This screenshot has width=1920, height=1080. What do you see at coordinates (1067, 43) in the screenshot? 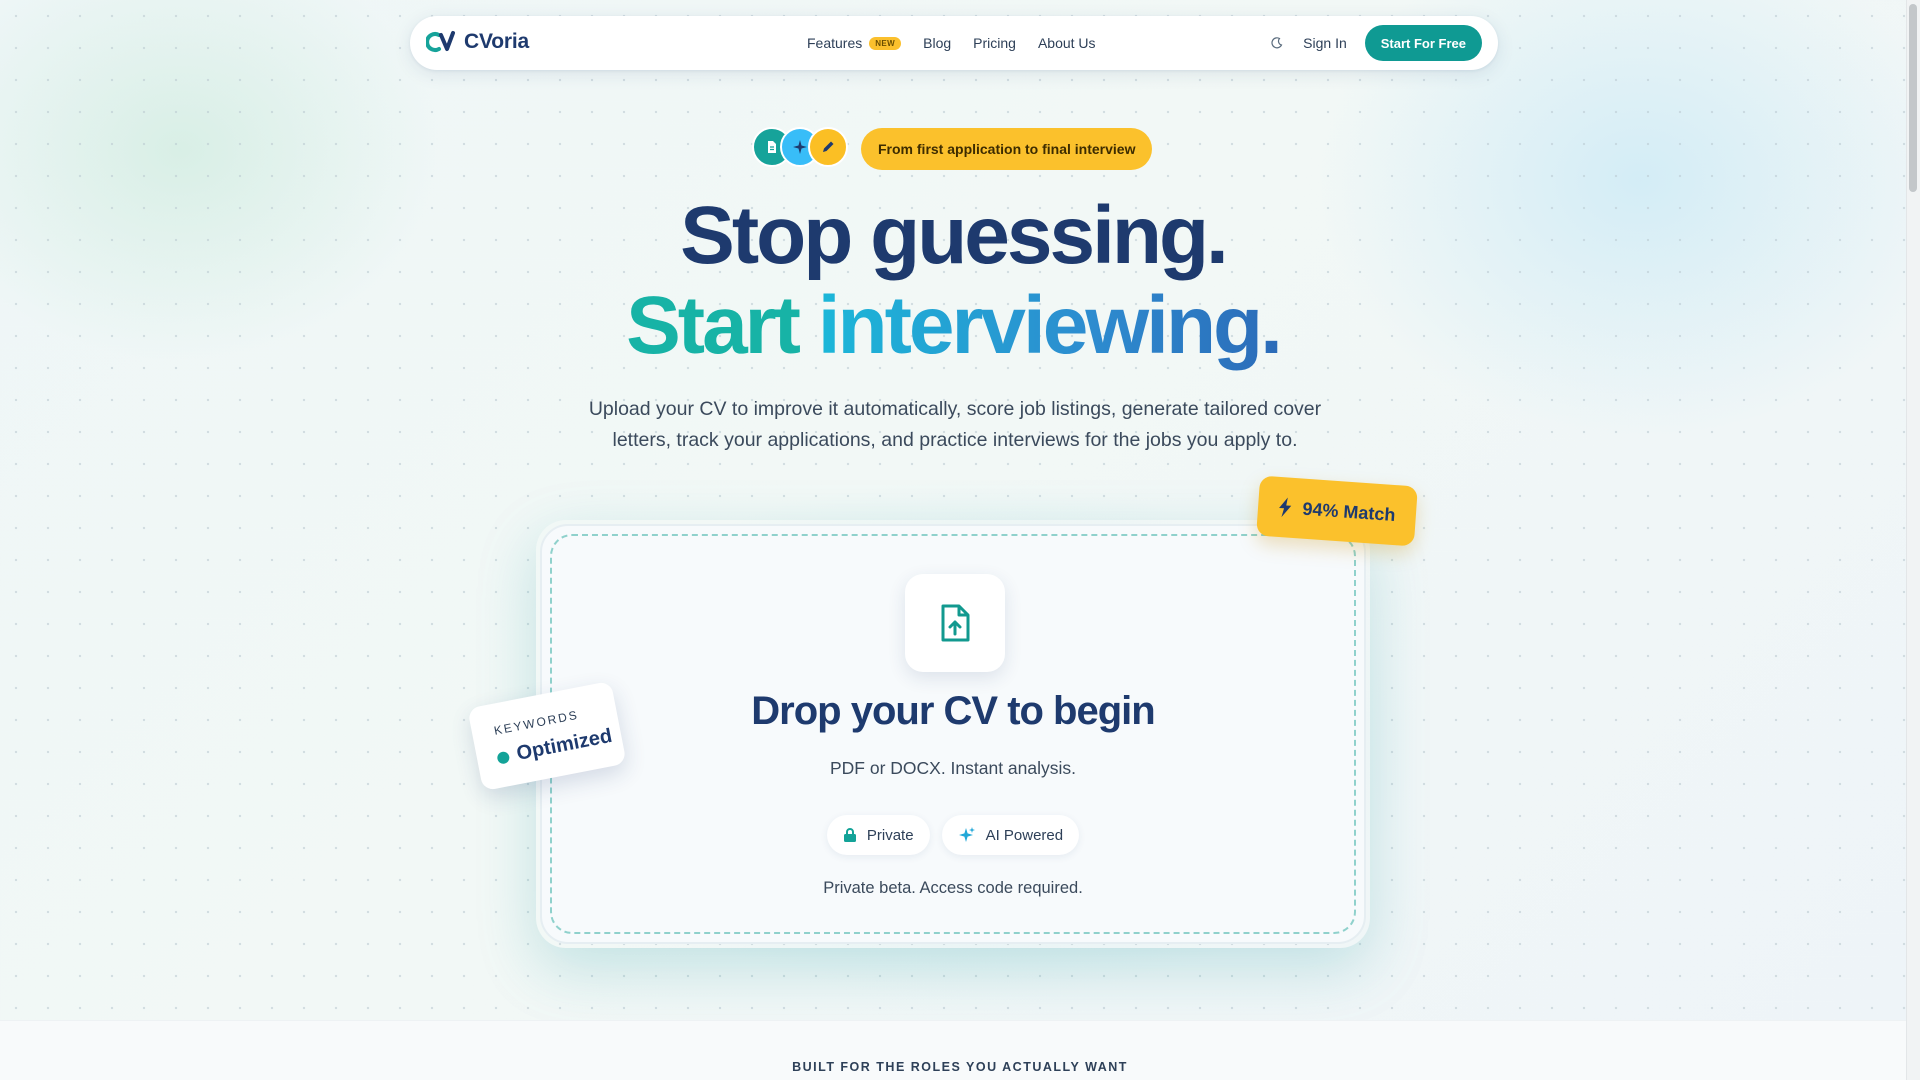
I see `nav-link-about: About Us` at bounding box center [1067, 43].